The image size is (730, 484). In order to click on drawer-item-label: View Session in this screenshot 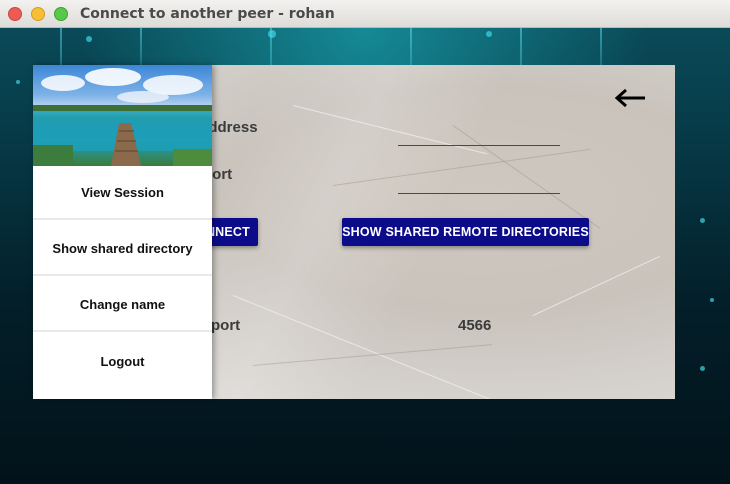, I will do `click(122, 192)`.